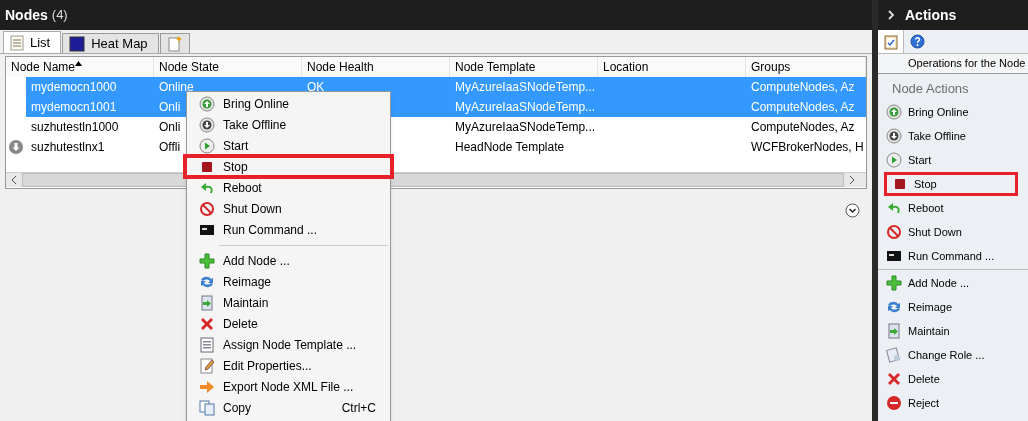 The height and width of the screenshot is (421, 1028). What do you see at coordinates (110, 43) in the screenshot?
I see `tab: Heat Map` at bounding box center [110, 43].